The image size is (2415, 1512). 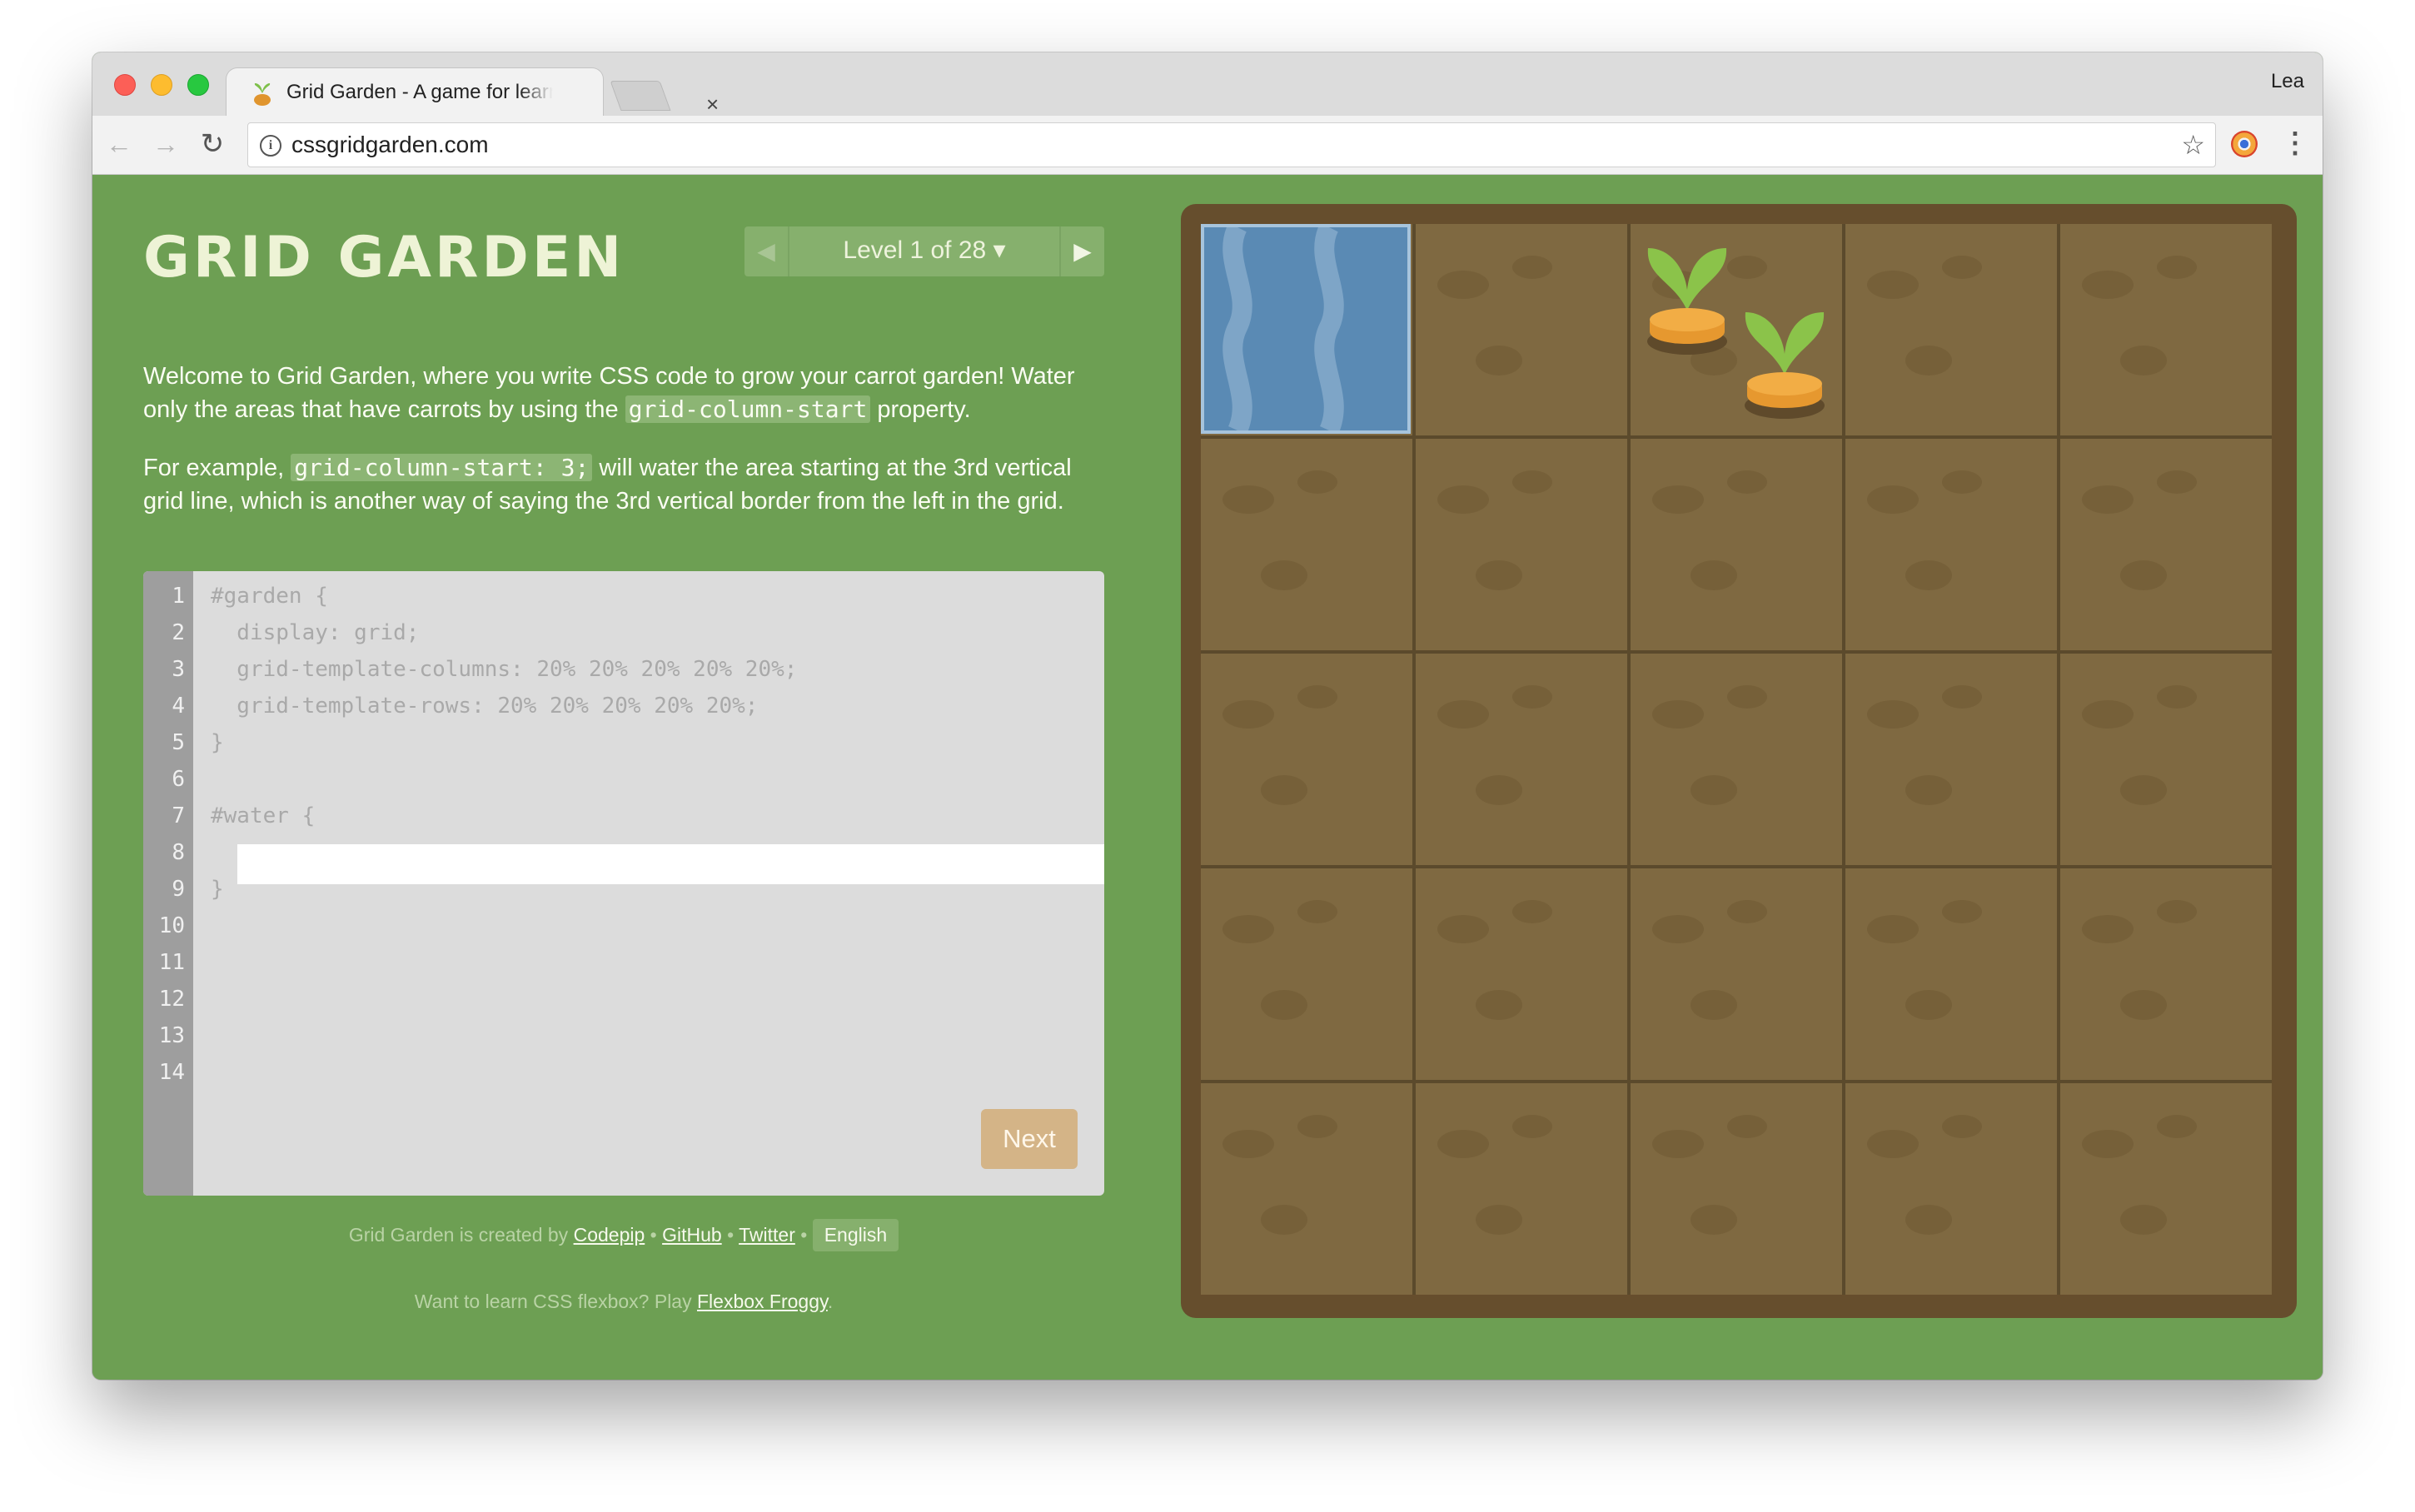 What do you see at coordinates (125, 85) in the screenshot?
I see `close-window-button` at bounding box center [125, 85].